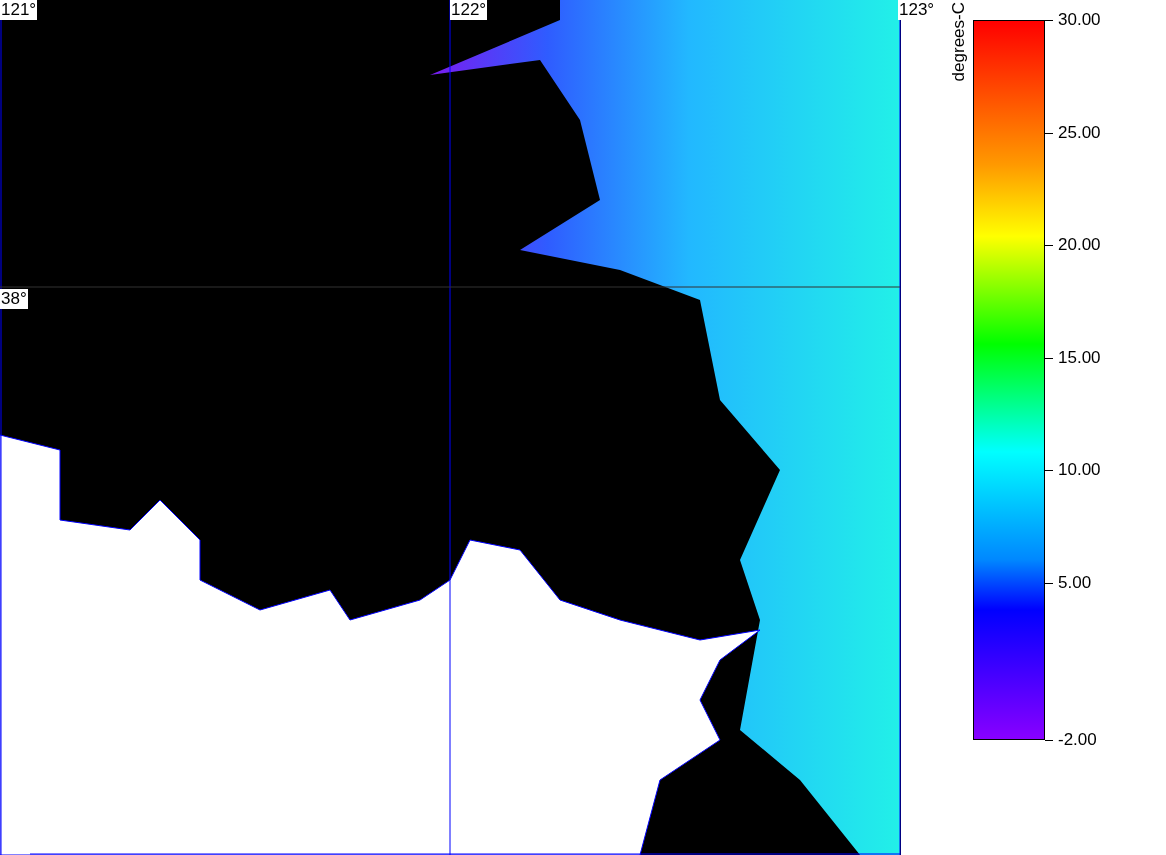 The image size is (1166, 855). Describe the element at coordinates (1079, 470) in the screenshot. I see `tick-label: 10.00` at that location.